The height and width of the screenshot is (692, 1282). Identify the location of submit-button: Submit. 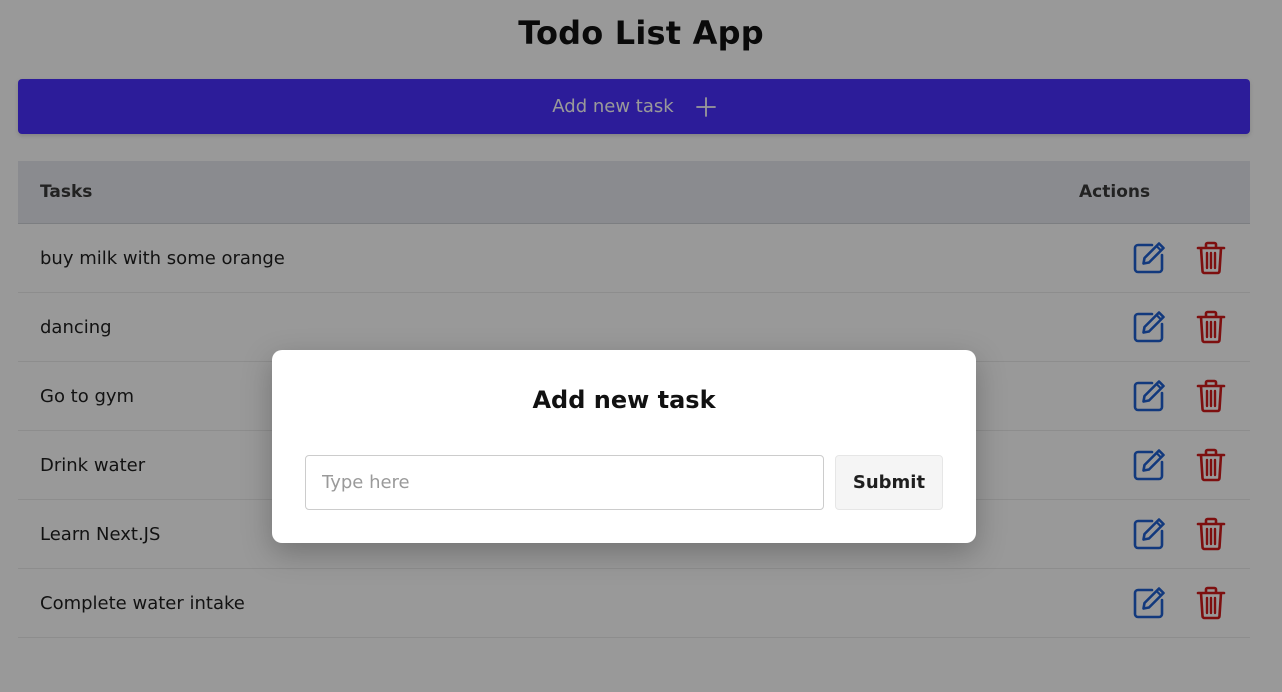
(889, 482).